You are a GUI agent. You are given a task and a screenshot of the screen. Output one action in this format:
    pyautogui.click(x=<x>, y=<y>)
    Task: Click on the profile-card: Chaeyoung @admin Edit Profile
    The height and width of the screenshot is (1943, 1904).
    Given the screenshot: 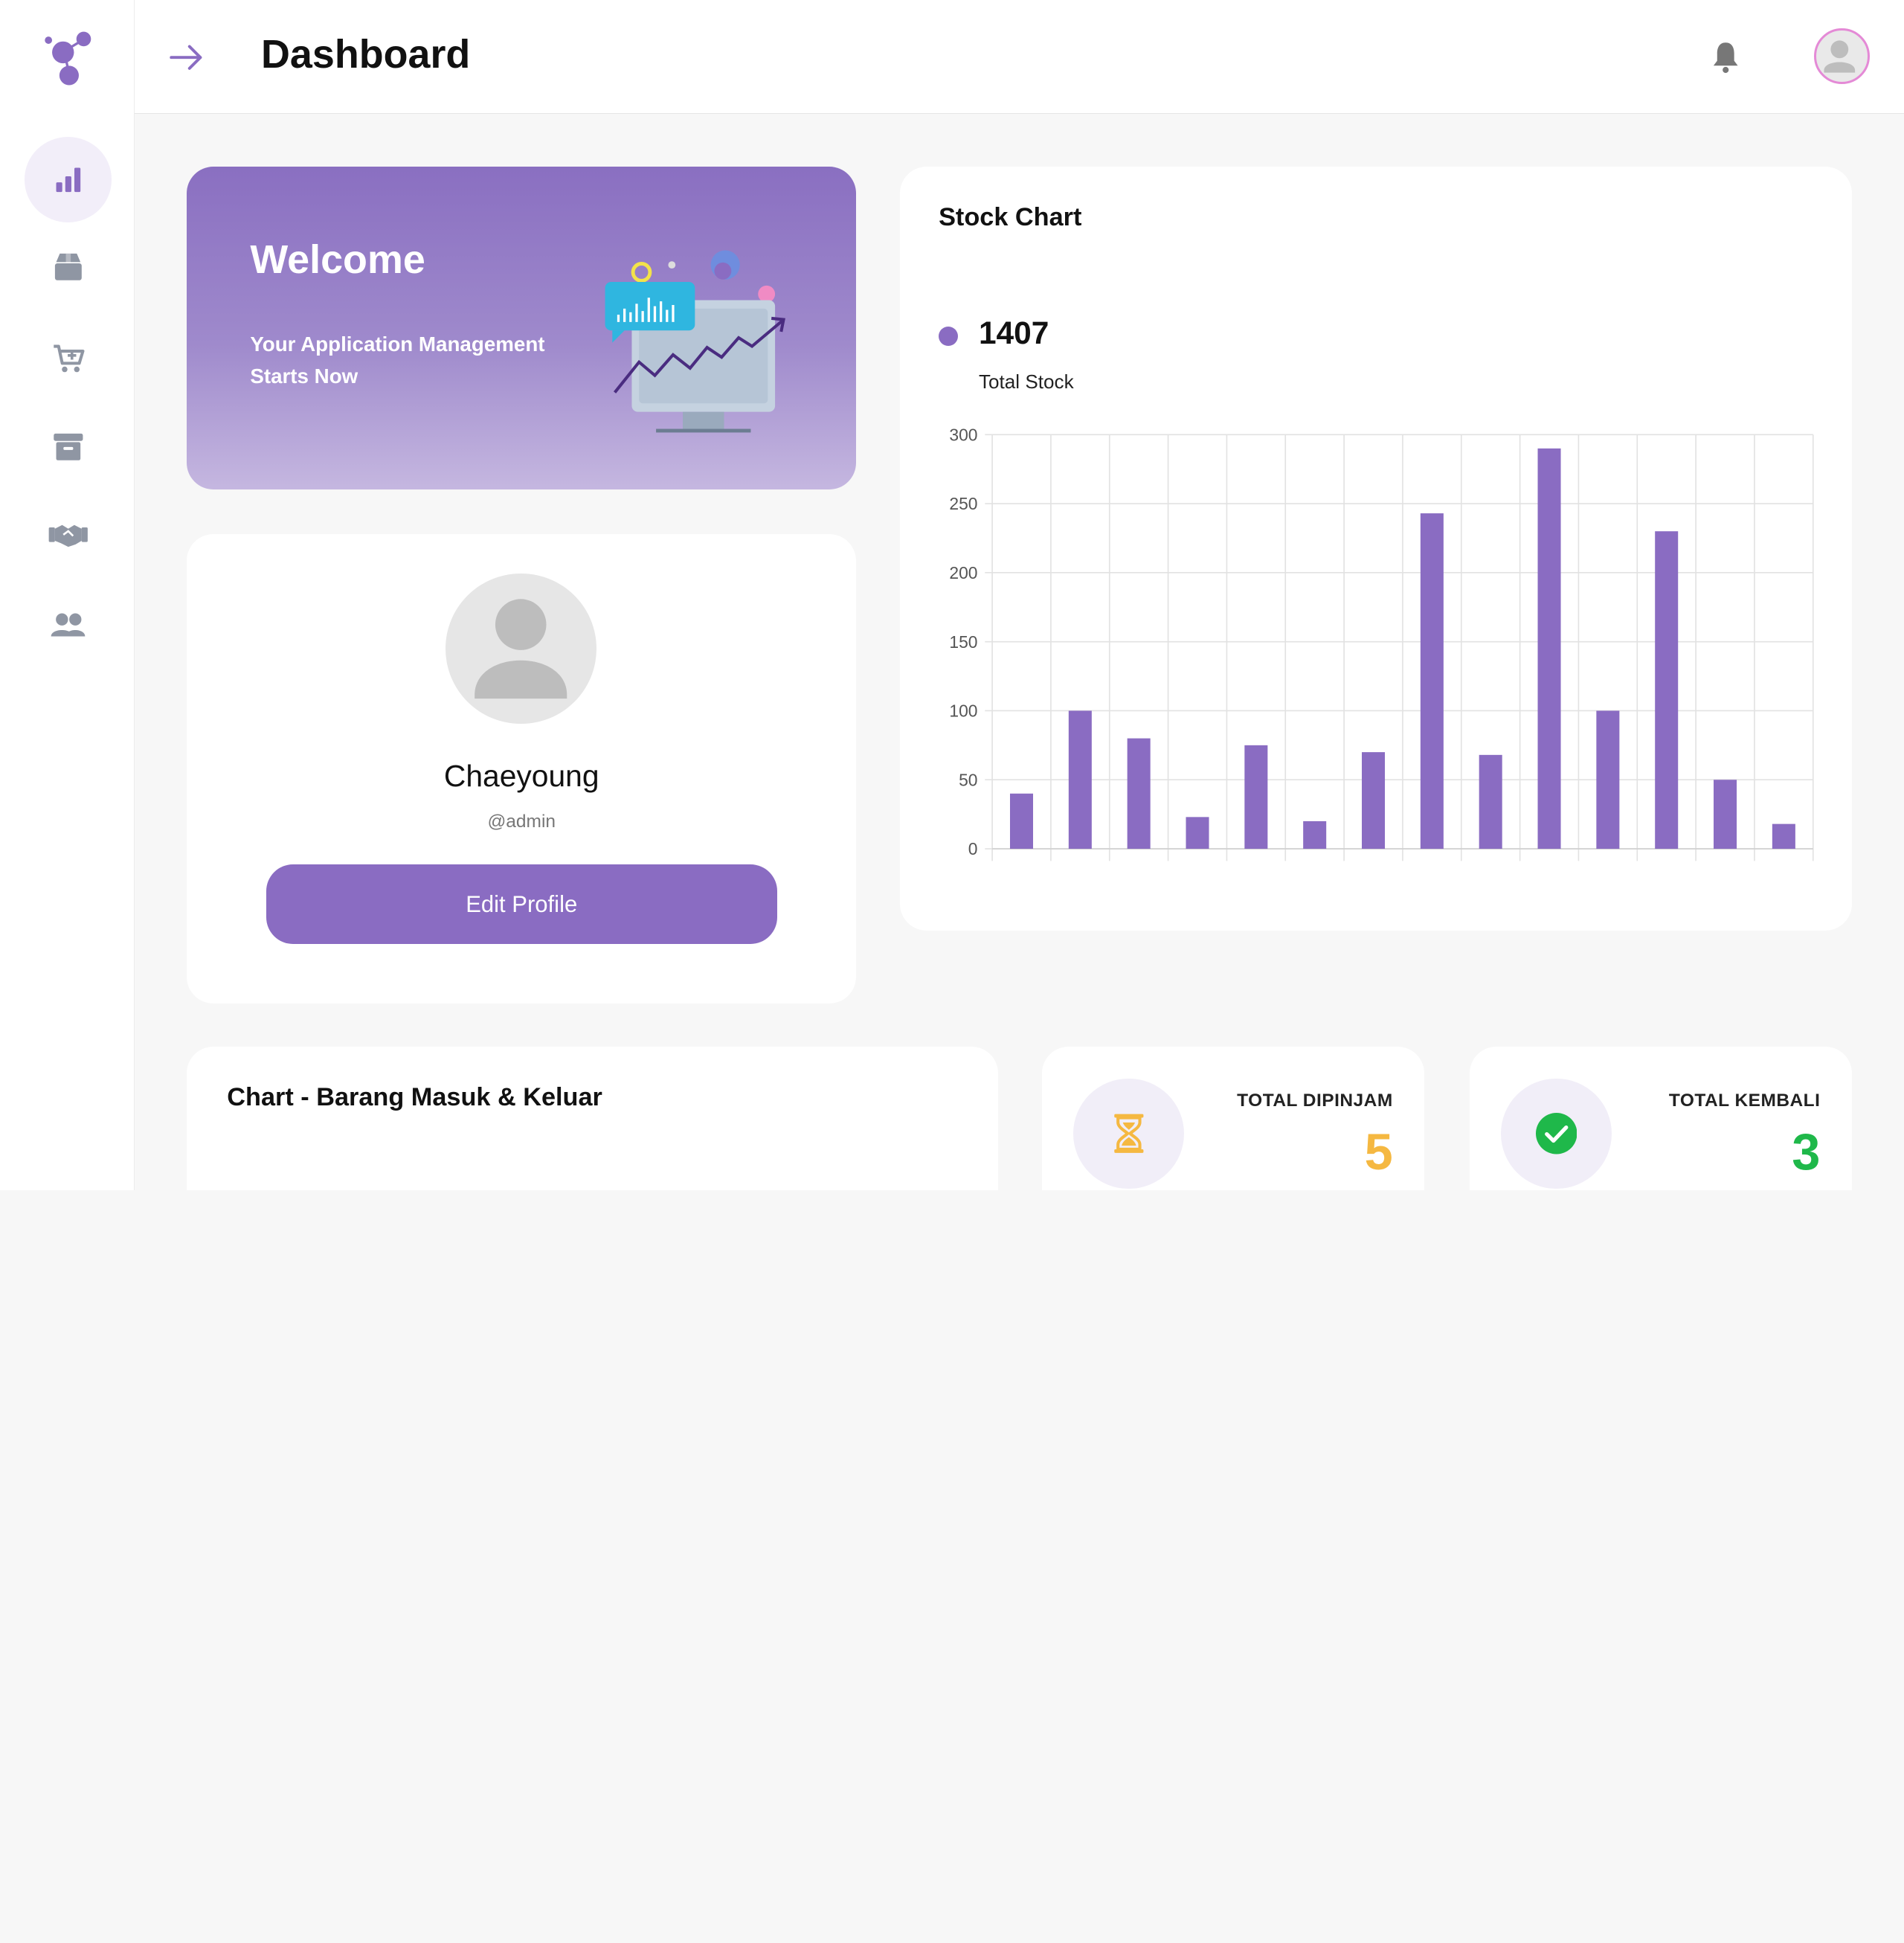 What is the action you would take?
    pyautogui.click(x=522, y=768)
    